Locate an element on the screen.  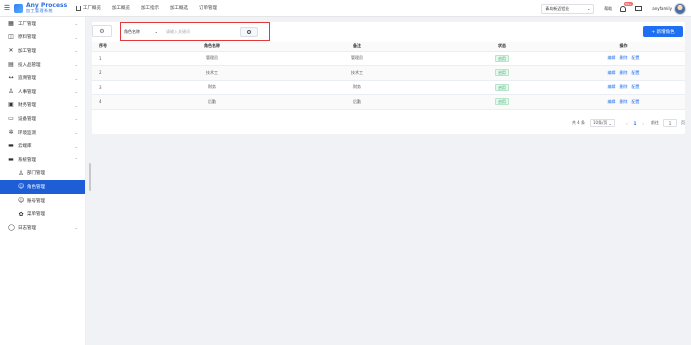
chevron-up-icon: ⌃ is located at coordinates (76, 160).